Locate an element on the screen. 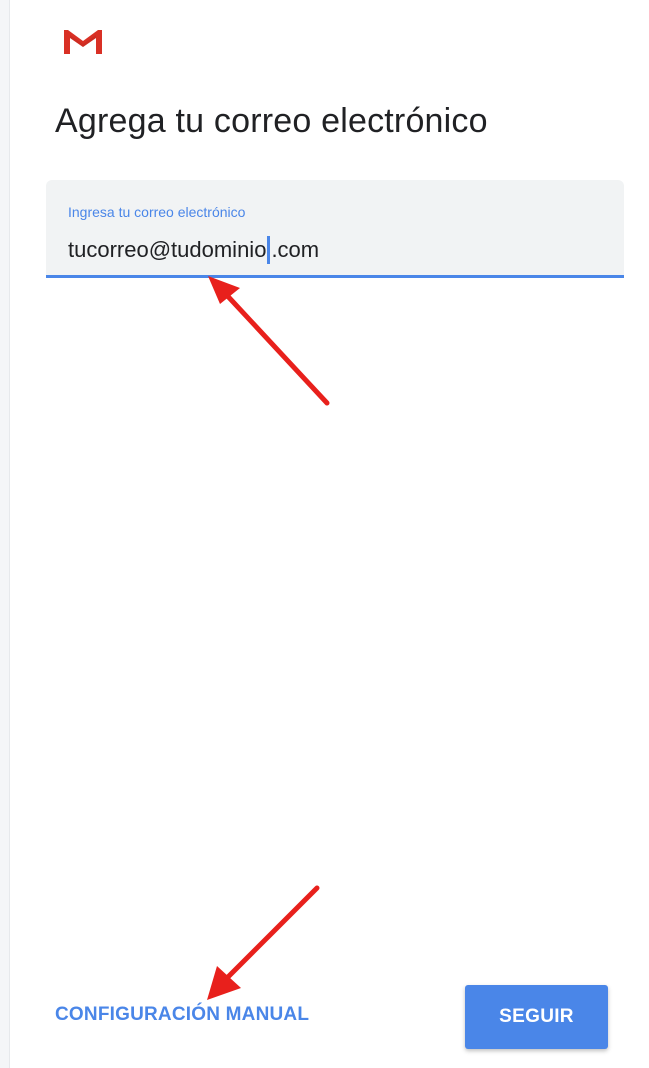  email-value-after-cursor: .com is located at coordinates (295, 249).